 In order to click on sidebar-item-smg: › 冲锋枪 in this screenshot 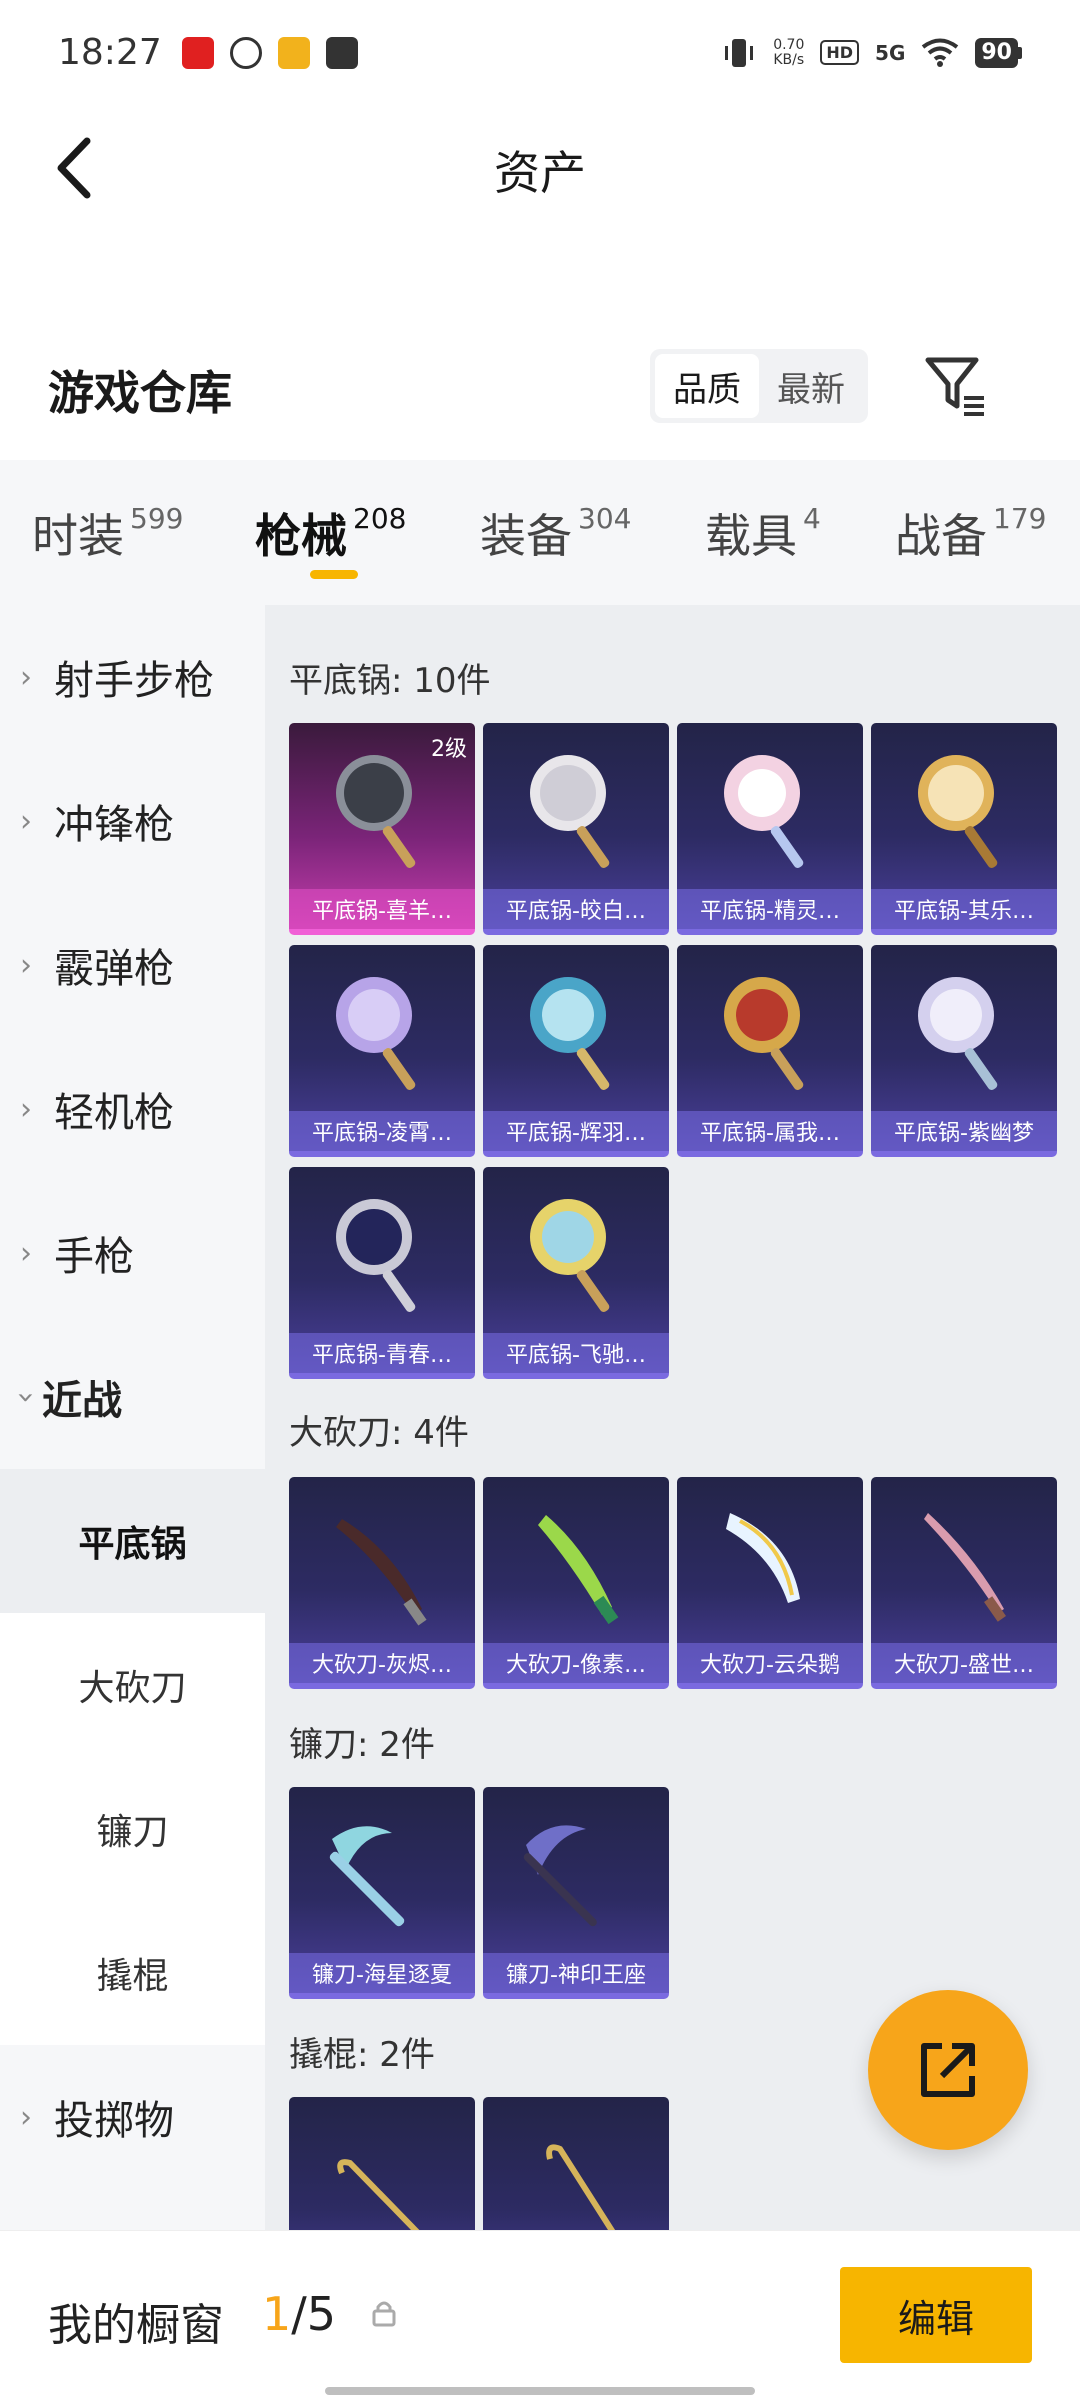, I will do `click(132, 821)`.